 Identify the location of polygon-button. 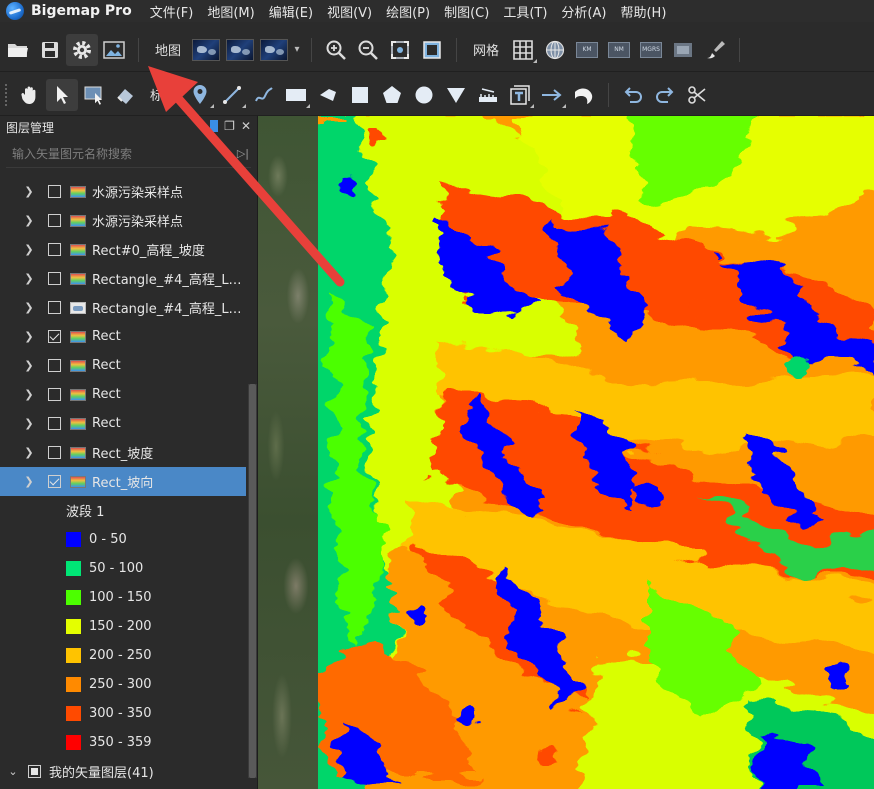
(392, 95).